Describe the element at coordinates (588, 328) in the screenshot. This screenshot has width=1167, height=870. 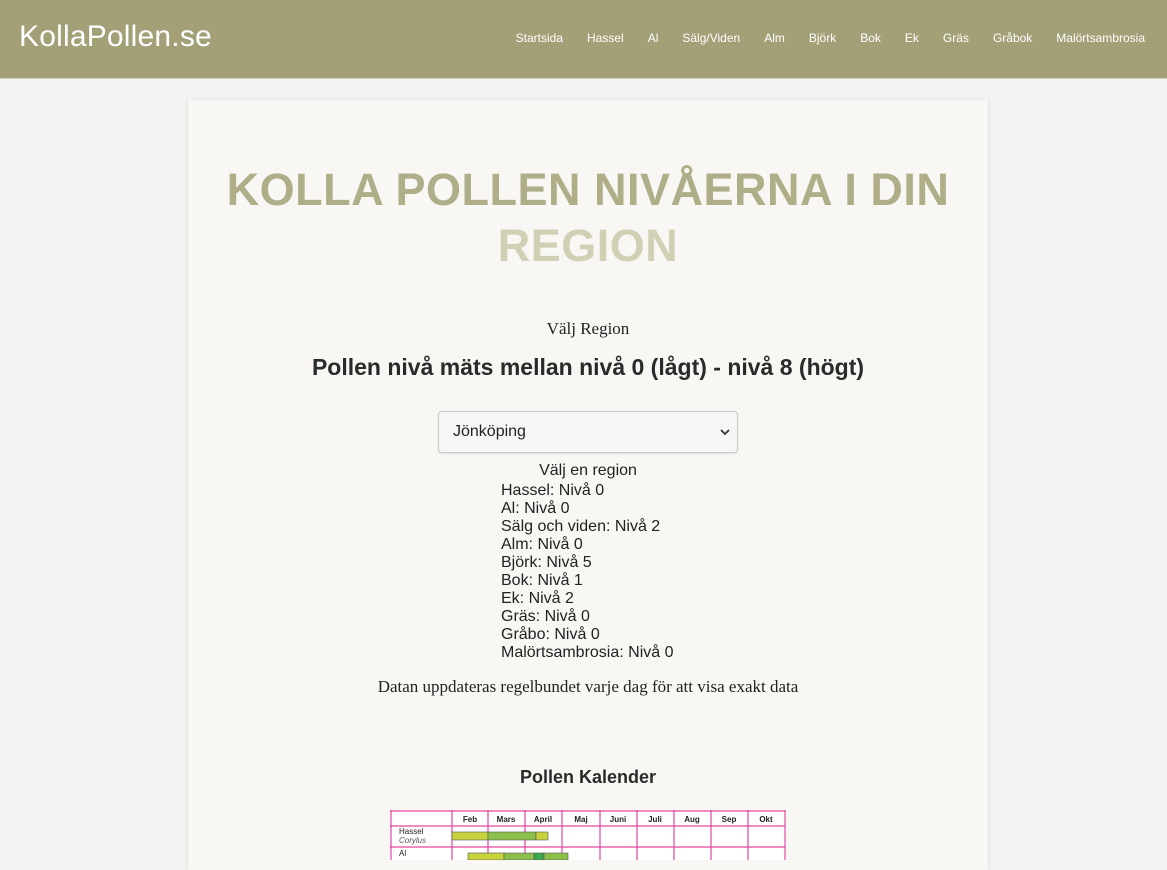
I see `region-label: Välj Region` at that location.